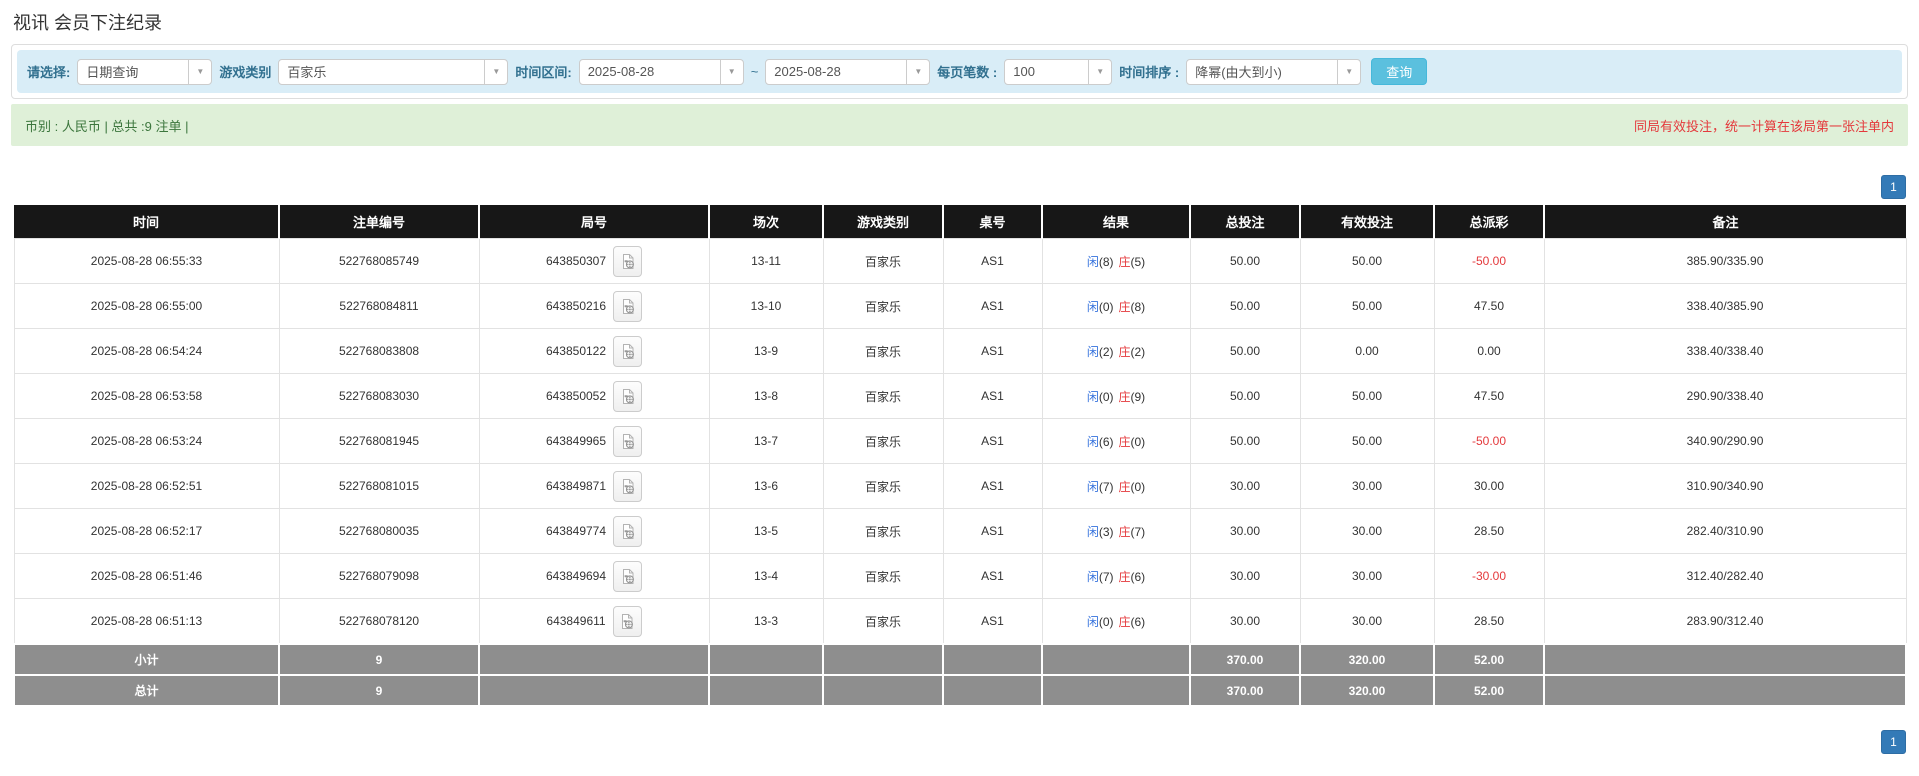 The width and height of the screenshot is (1919, 776). What do you see at coordinates (1725, 621) in the screenshot?
I see `cell-note: 283.90/312.40` at bounding box center [1725, 621].